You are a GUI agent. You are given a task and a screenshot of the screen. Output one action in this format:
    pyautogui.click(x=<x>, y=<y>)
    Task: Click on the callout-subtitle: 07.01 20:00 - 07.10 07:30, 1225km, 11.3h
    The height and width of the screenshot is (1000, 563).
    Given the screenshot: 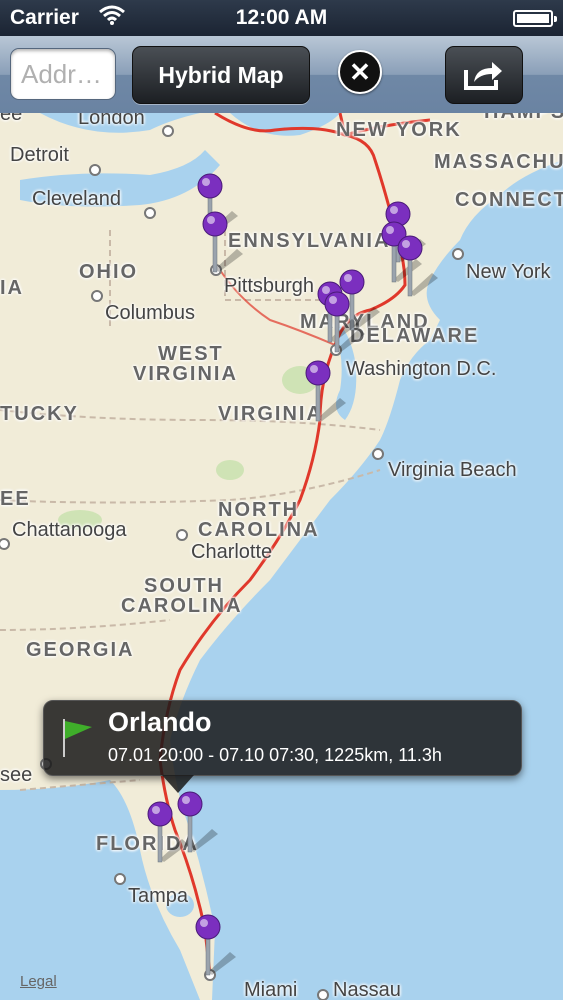 What is the action you would take?
    pyautogui.click(x=275, y=755)
    